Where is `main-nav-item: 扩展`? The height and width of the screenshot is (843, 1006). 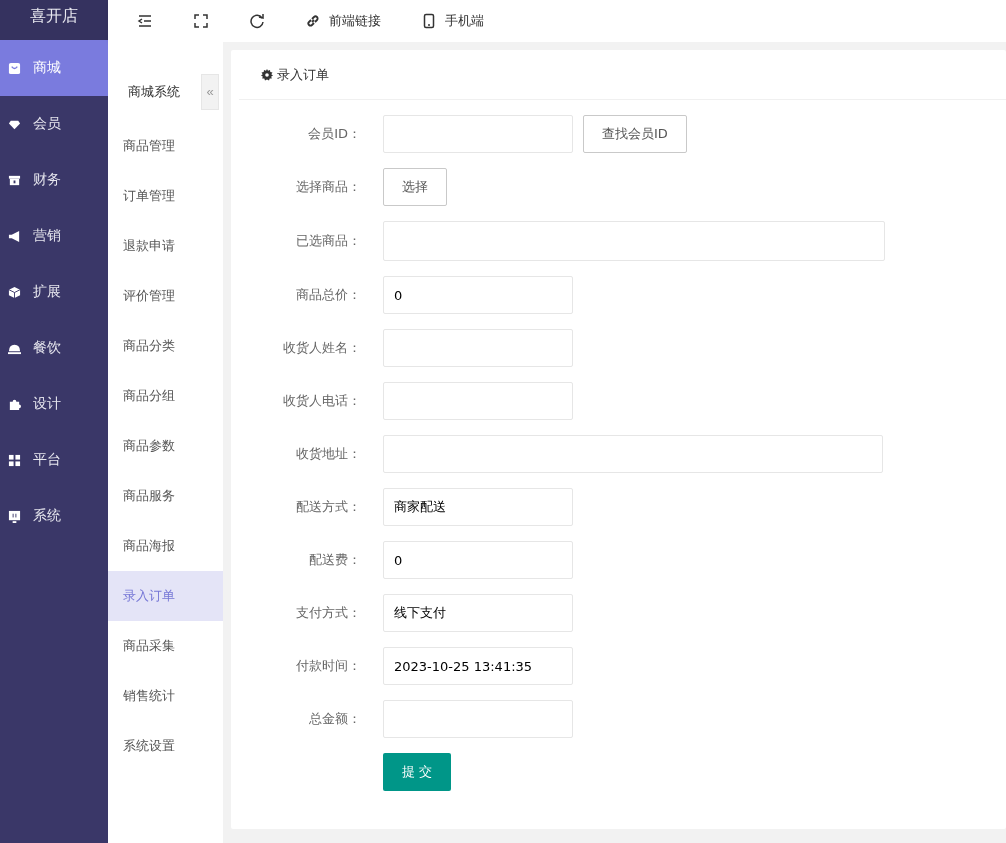
main-nav-item: 扩展 is located at coordinates (54, 292).